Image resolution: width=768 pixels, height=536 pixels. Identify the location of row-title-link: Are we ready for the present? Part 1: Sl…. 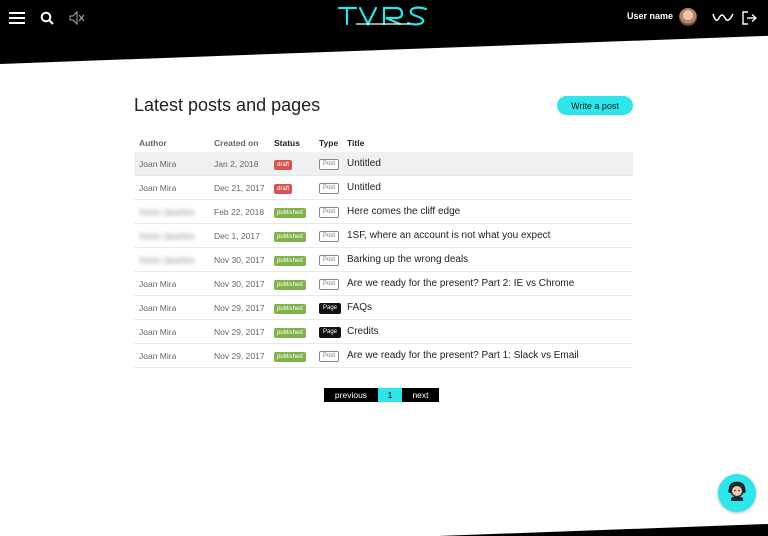
(490, 355).